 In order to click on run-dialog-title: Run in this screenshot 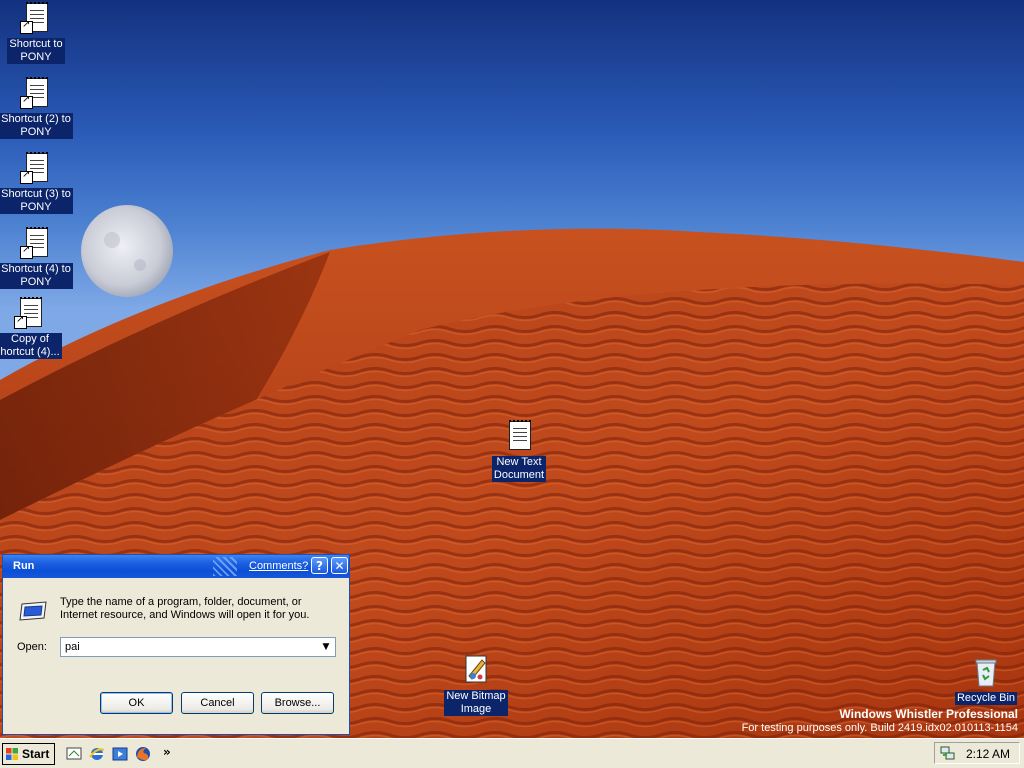, I will do `click(24, 566)`.